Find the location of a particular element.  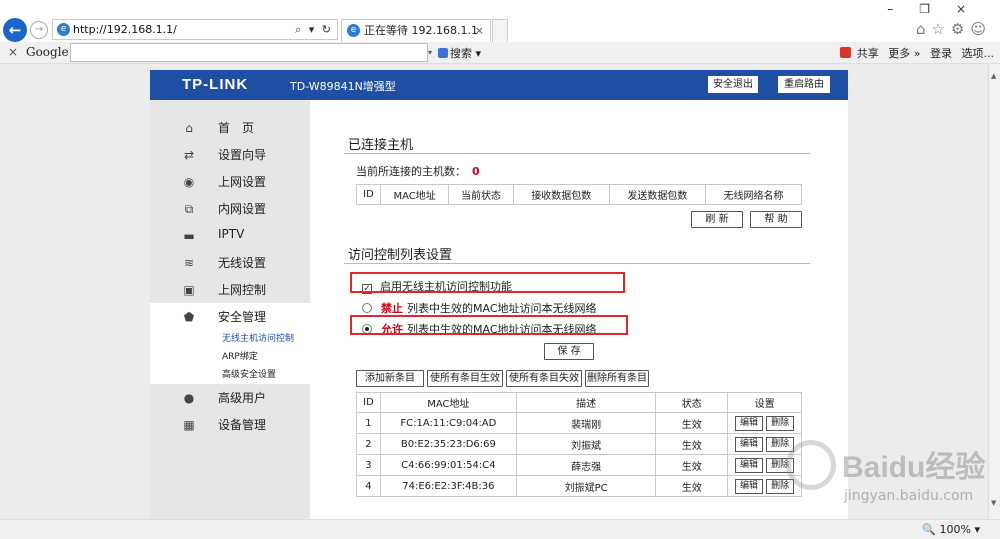

window-controls: –❐× is located at coordinates (939, 9).